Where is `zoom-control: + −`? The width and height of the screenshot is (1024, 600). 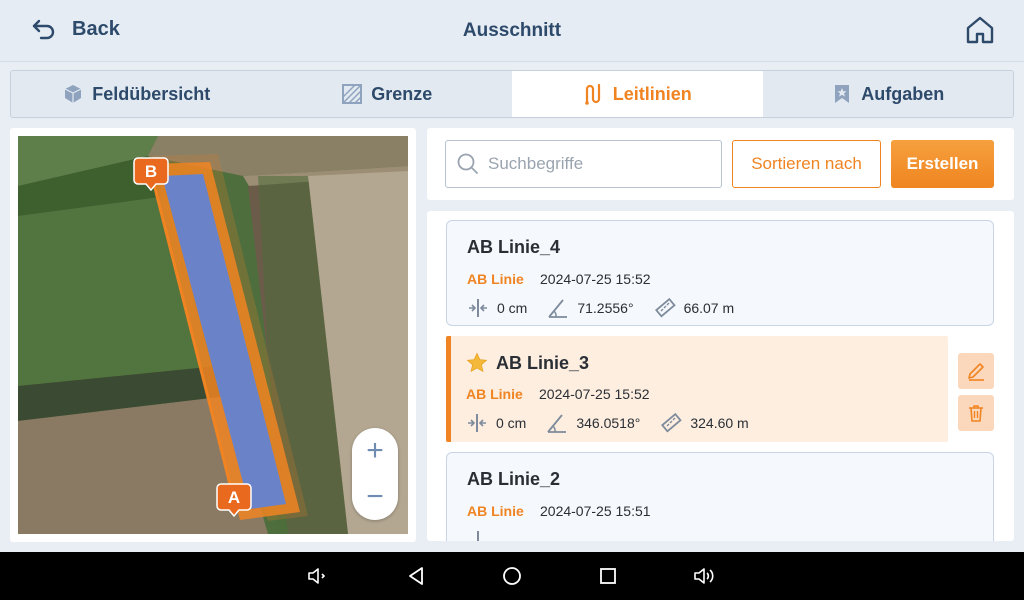 zoom-control: + − is located at coordinates (375, 474).